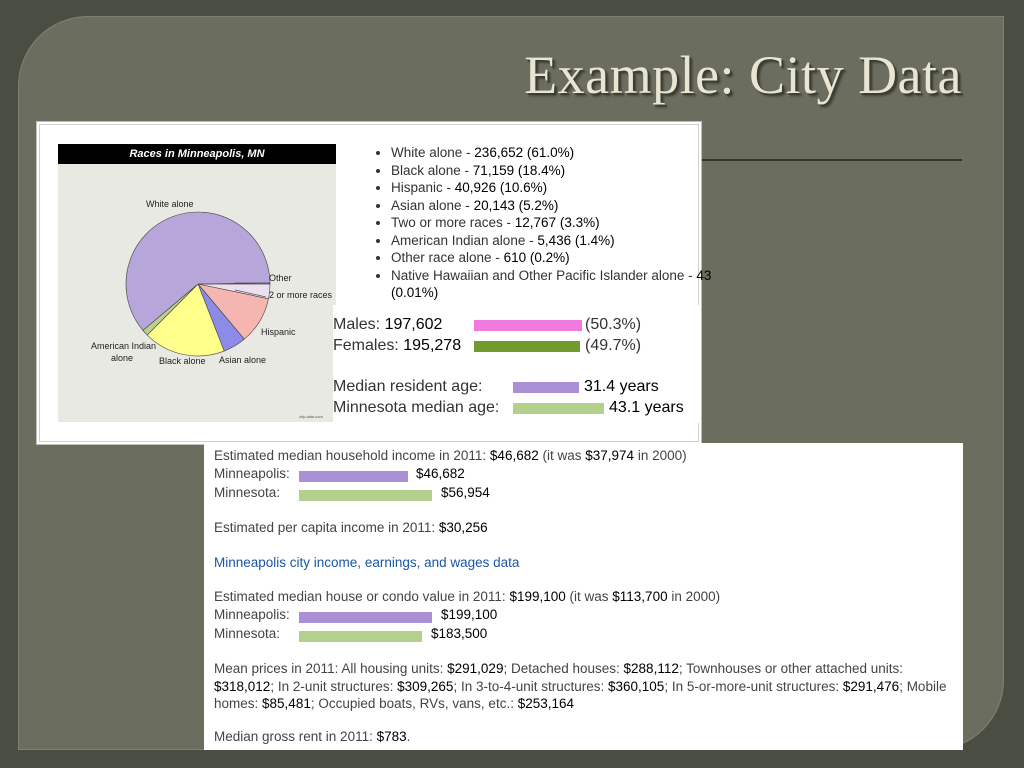 This screenshot has width=1024, height=768. What do you see at coordinates (646, 407) in the screenshot?
I see `mn-age-value: 43.1 years` at bounding box center [646, 407].